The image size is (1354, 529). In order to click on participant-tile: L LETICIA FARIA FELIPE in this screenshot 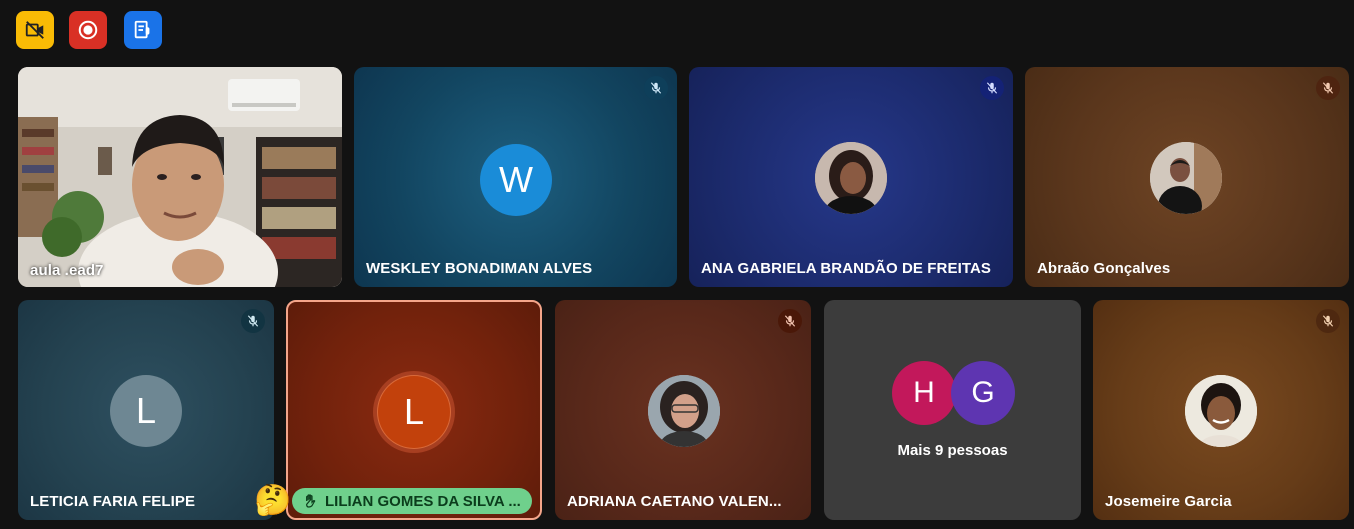, I will do `click(146, 410)`.